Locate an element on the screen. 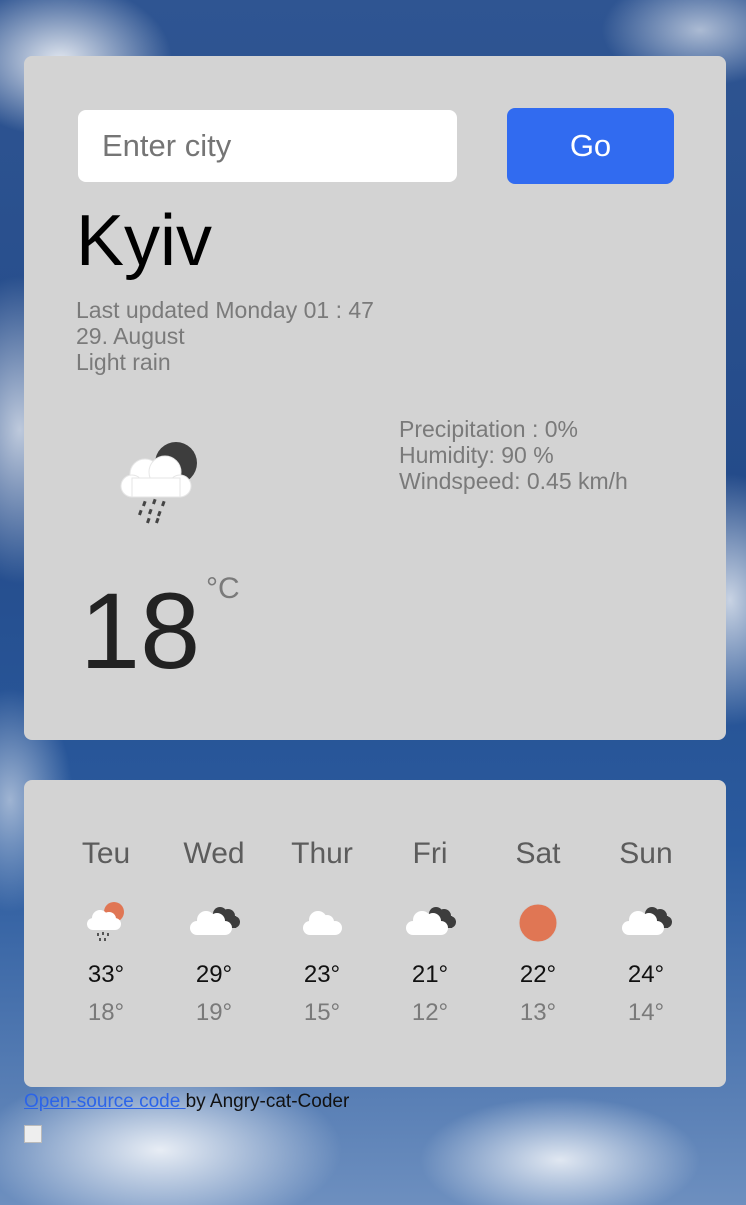  humidity: Humidity: 90 % is located at coordinates (476, 455).